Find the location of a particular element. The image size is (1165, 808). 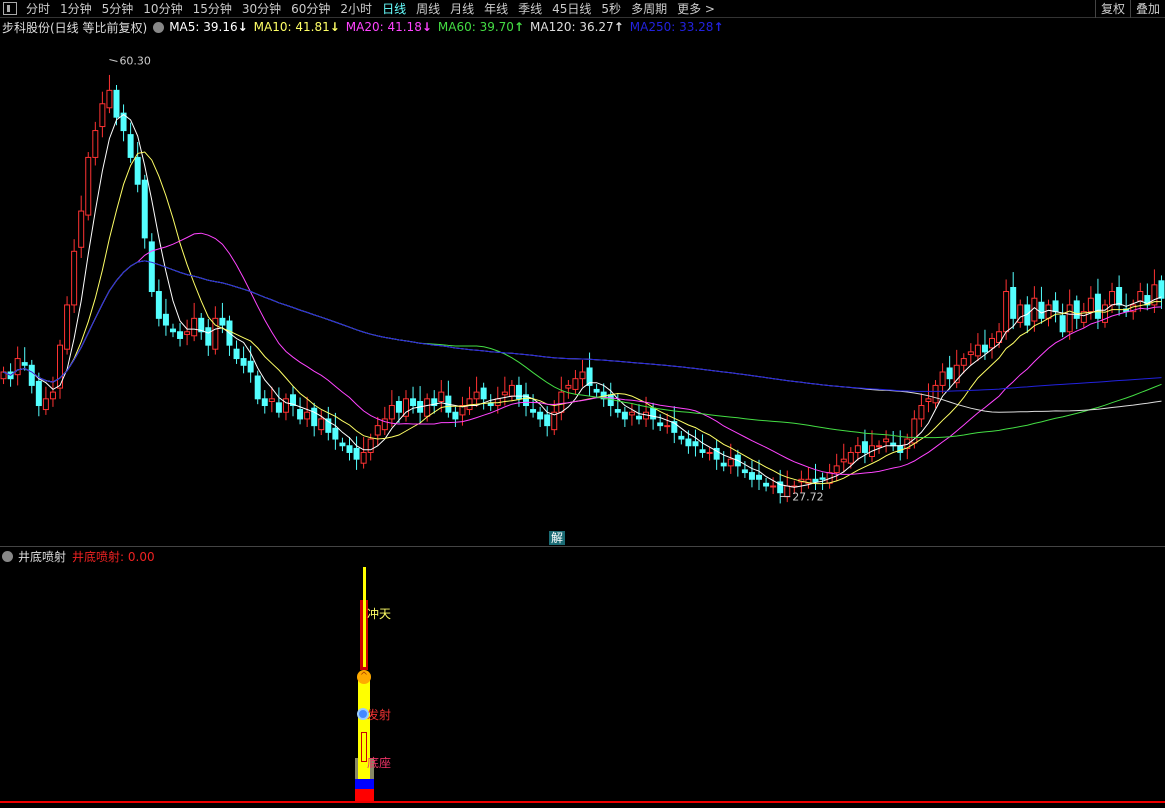

indicator-spike-yellow is located at coordinates (364, 617).